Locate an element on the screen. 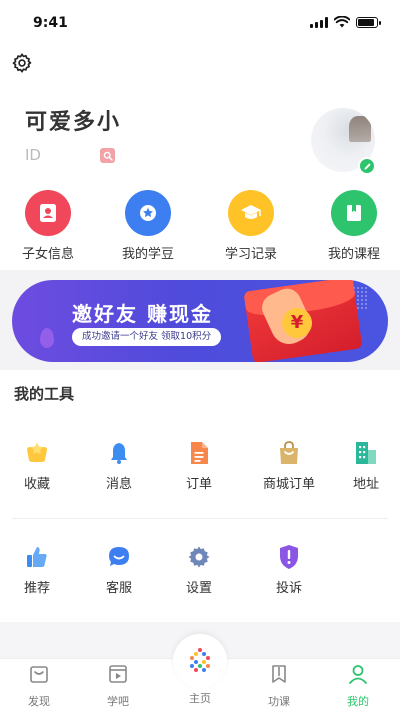 The height and width of the screenshot is (710, 400). battery-level is located at coordinates (366, 22).